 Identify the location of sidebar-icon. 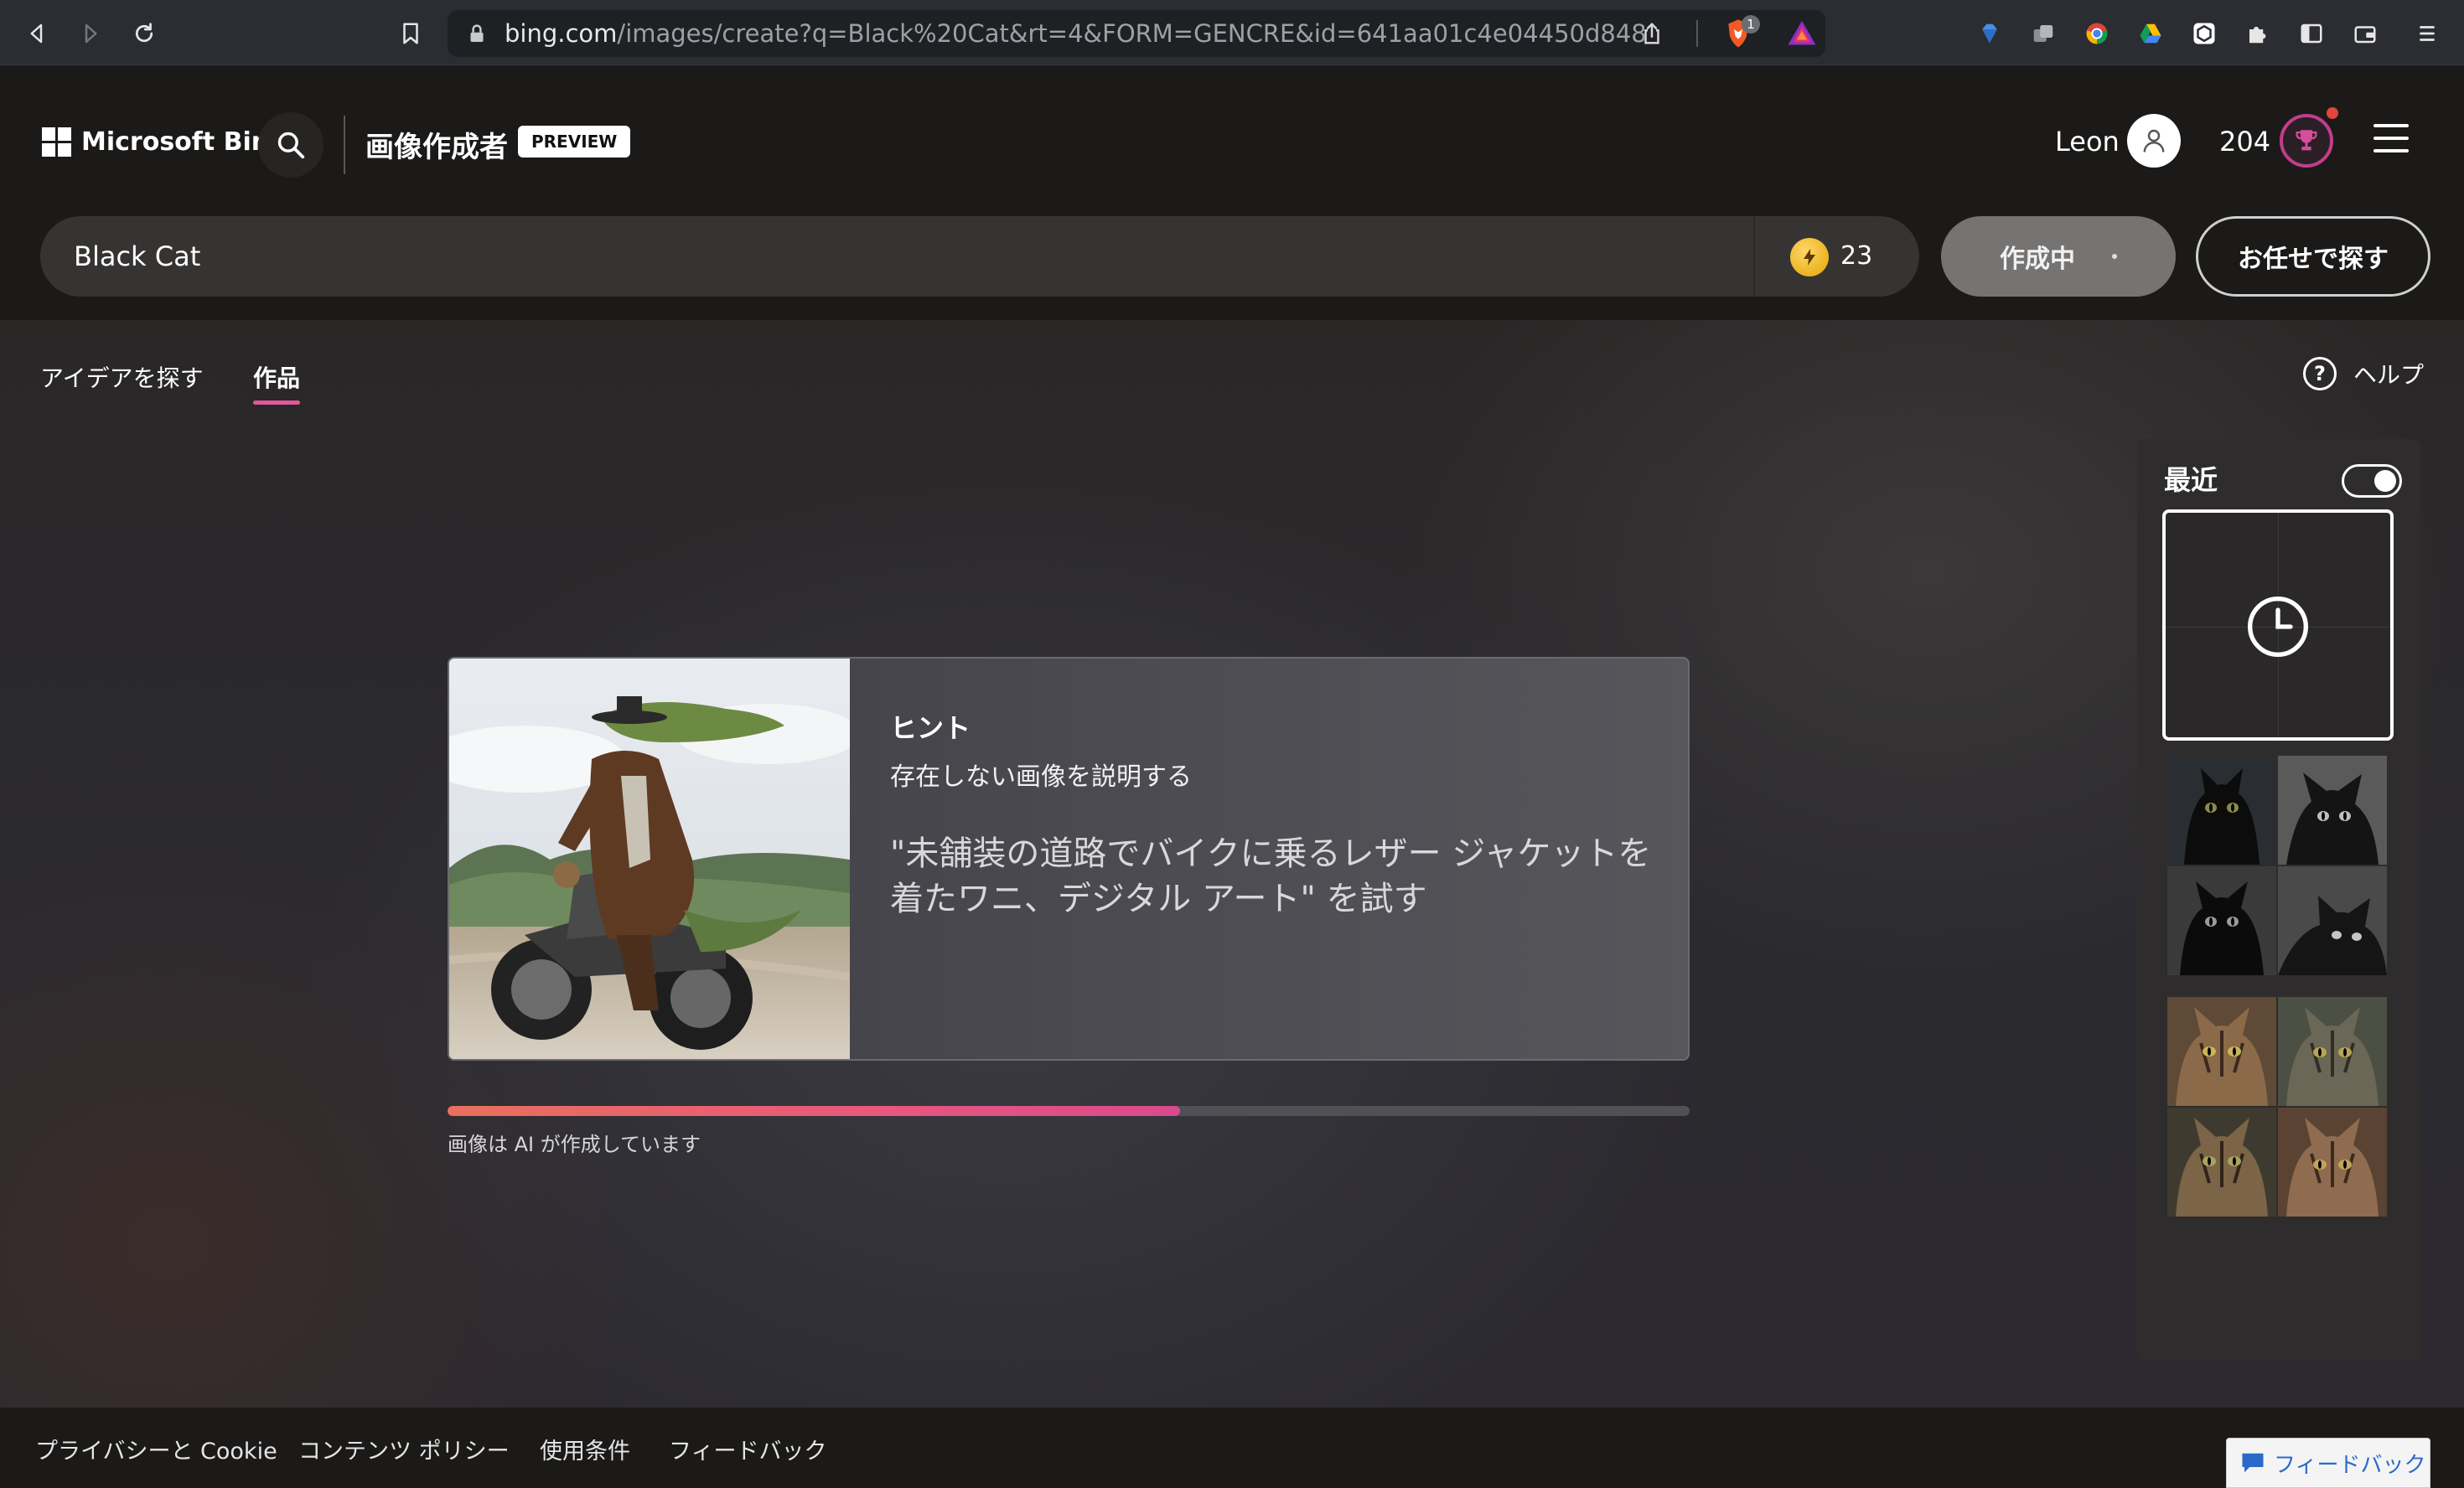
(2311, 33).